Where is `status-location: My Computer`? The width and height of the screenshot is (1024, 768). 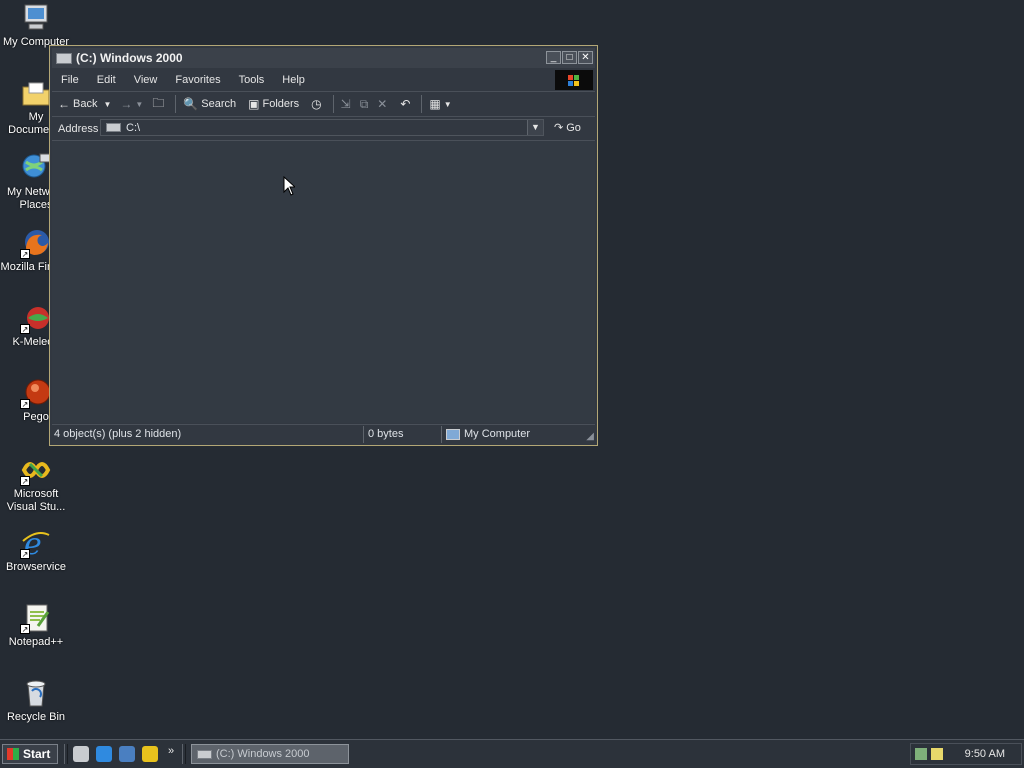
status-location: My Computer is located at coordinates (512, 434).